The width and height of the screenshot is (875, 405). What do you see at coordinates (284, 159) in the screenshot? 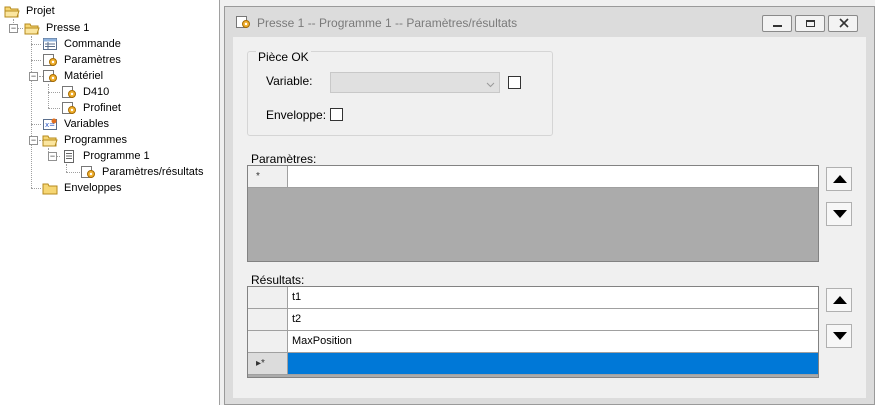
I see `parametres-label: Paramètres:` at bounding box center [284, 159].